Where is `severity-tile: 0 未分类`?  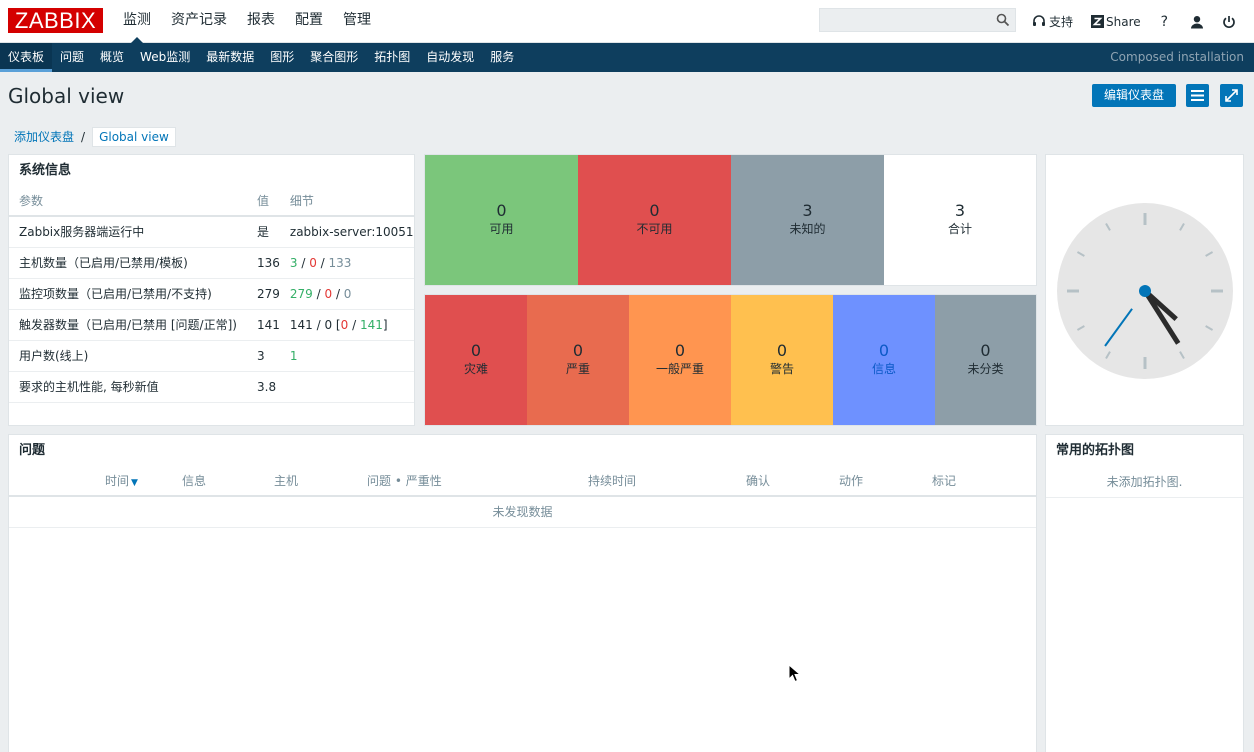
severity-tile: 0 未分类 is located at coordinates (985, 360).